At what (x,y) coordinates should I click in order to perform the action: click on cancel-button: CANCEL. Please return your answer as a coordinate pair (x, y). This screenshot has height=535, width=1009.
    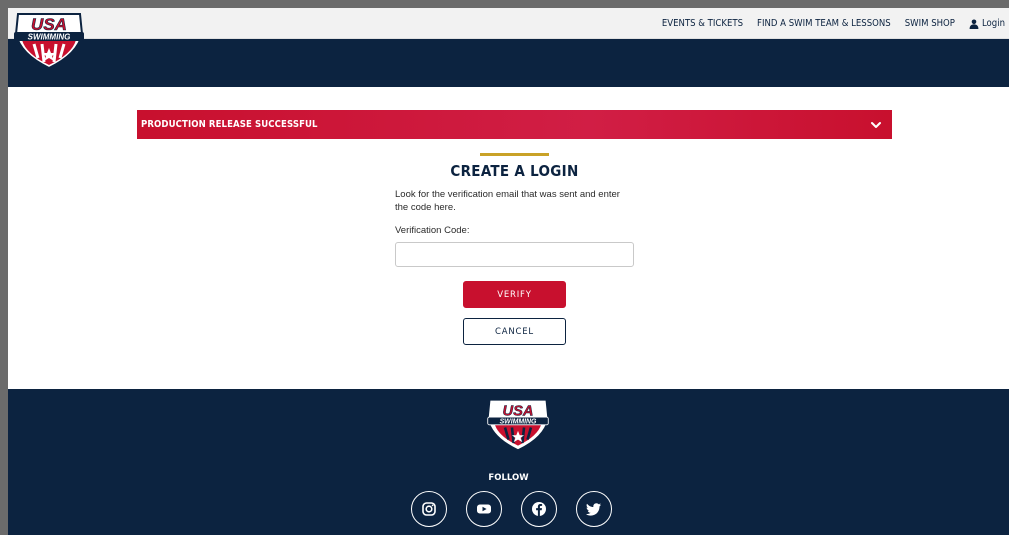
    Looking at the image, I should click on (514, 331).